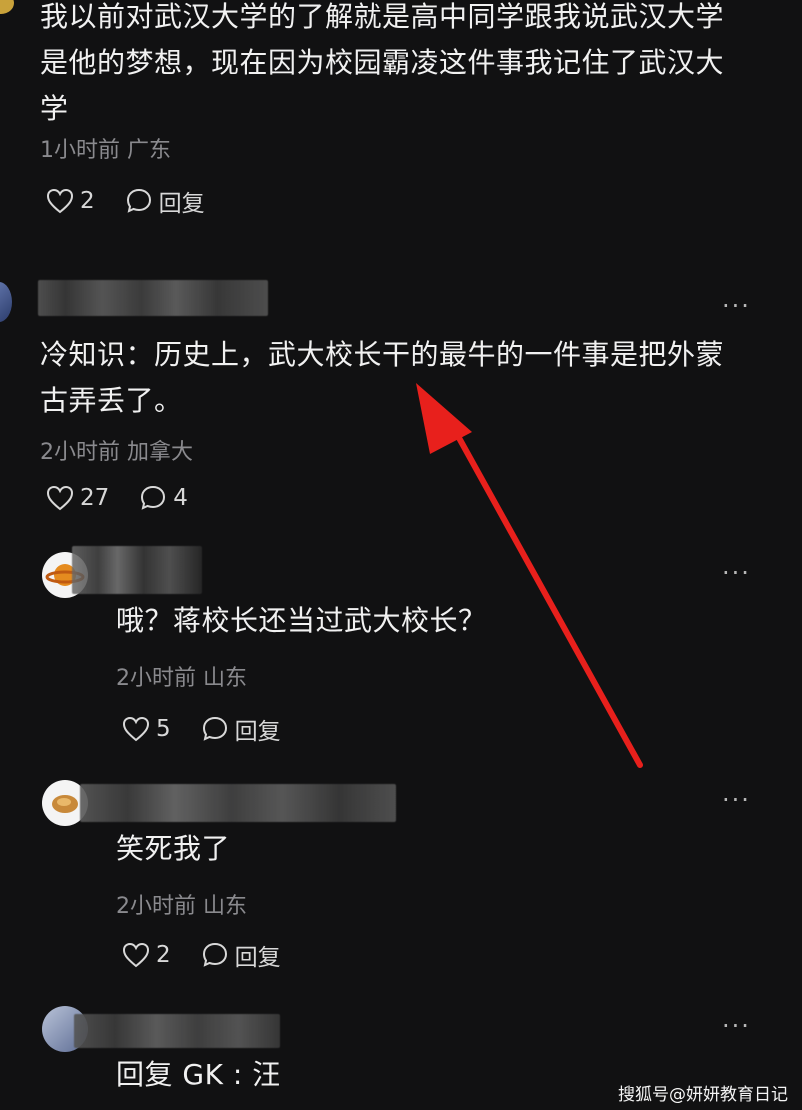 Image resolution: width=802 pixels, height=1110 pixels. I want to click on reply-actions: 5 回复, so click(201, 729).